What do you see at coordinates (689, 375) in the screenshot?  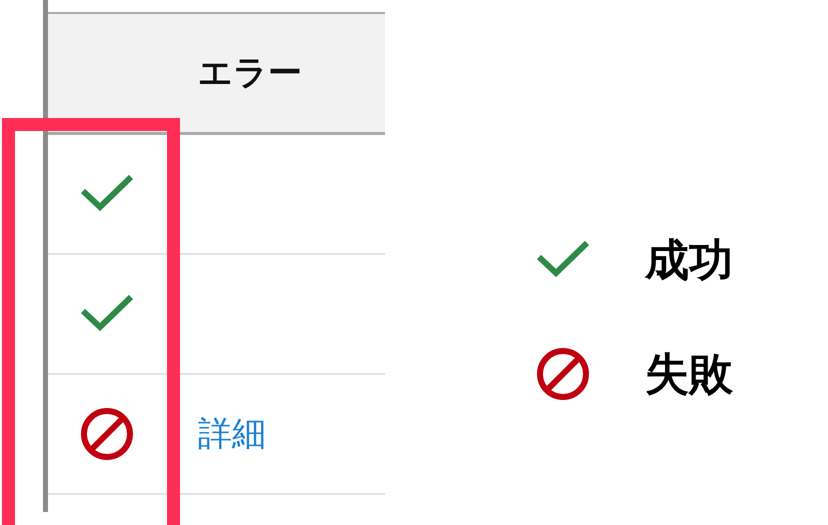 I see `legend-label: 失敗` at bounding box center [689, 375].